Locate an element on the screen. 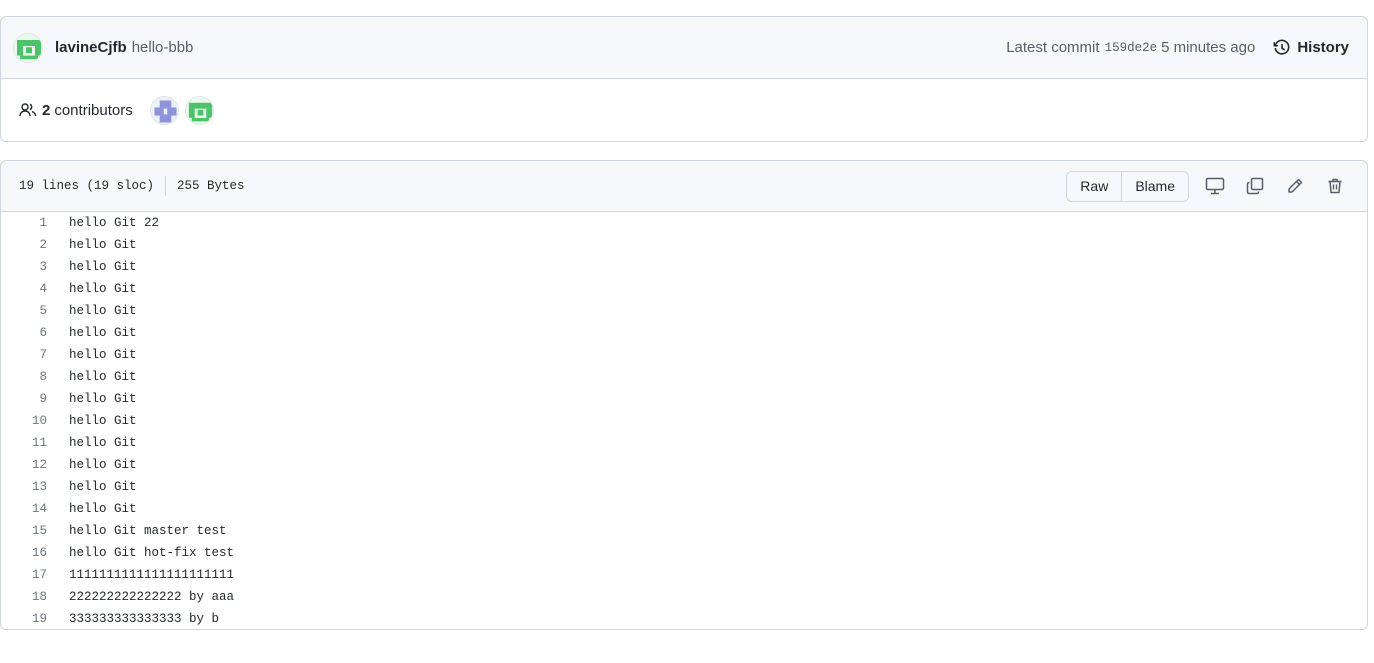 Image resolution: width=1374 pixels, height=663 pixels. line-content: 333333333333333 by b is located at coordinates (144, 619).